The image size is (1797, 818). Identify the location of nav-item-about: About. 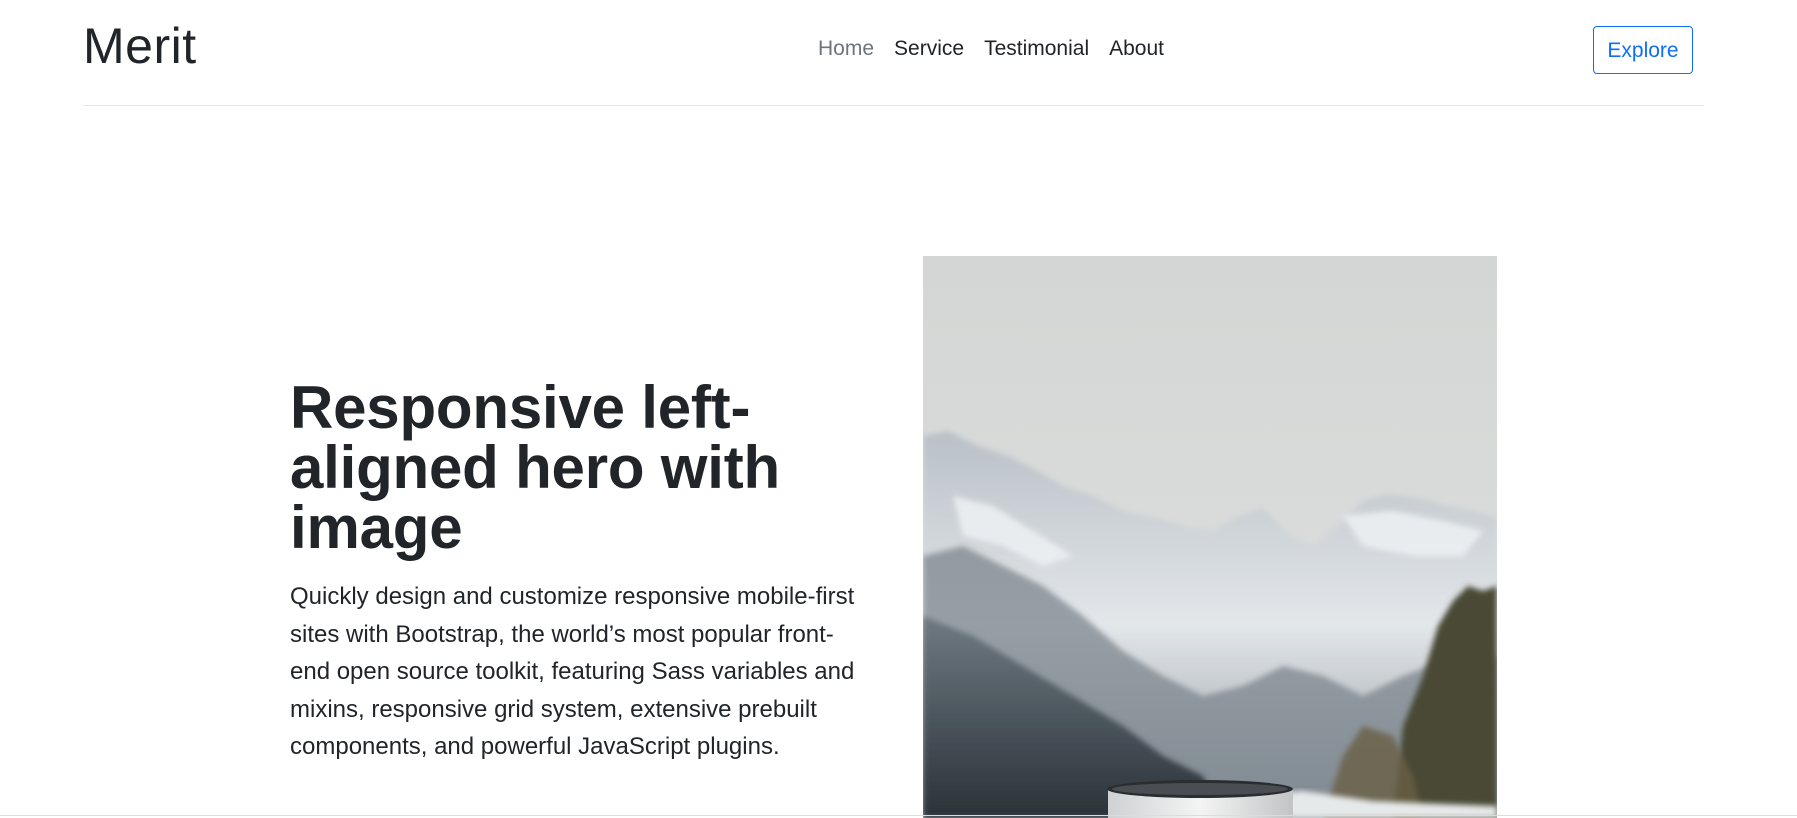
(1136, 49).